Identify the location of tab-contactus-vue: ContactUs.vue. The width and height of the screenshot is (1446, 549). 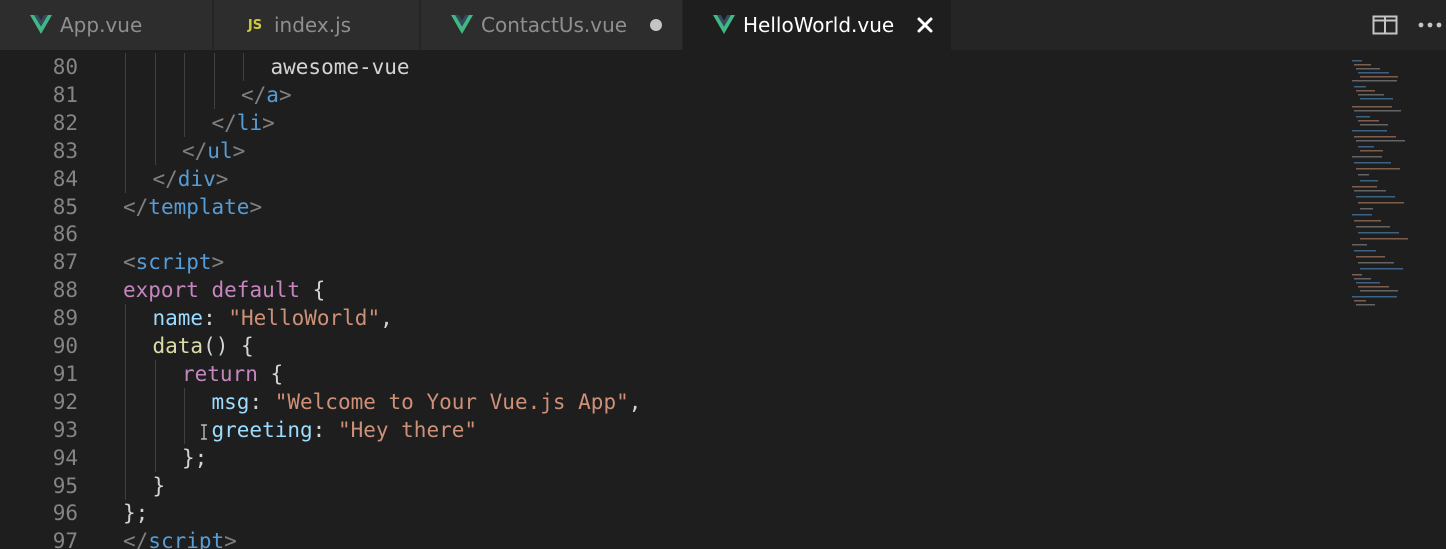
(551, 25).